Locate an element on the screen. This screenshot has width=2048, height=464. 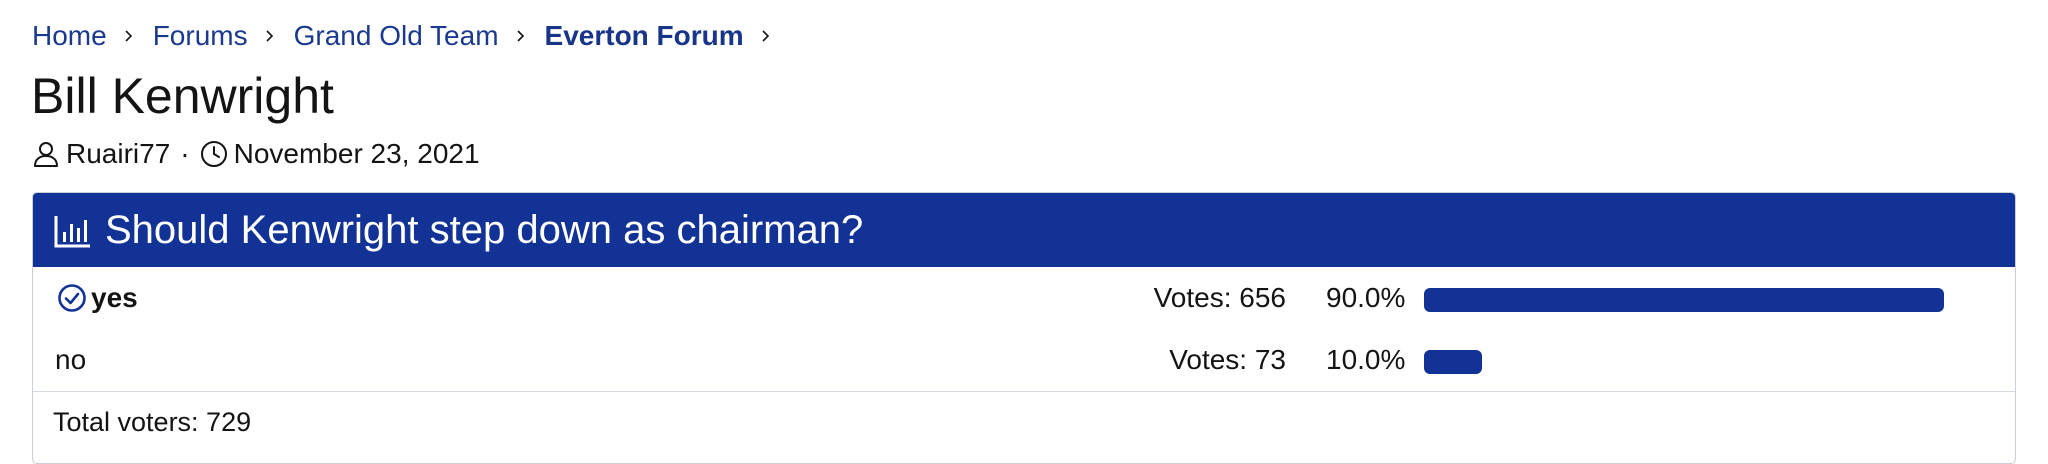
breadcrumb: Home Forums Grand Old Team Everton Forum is located at coordinates (411, 36).